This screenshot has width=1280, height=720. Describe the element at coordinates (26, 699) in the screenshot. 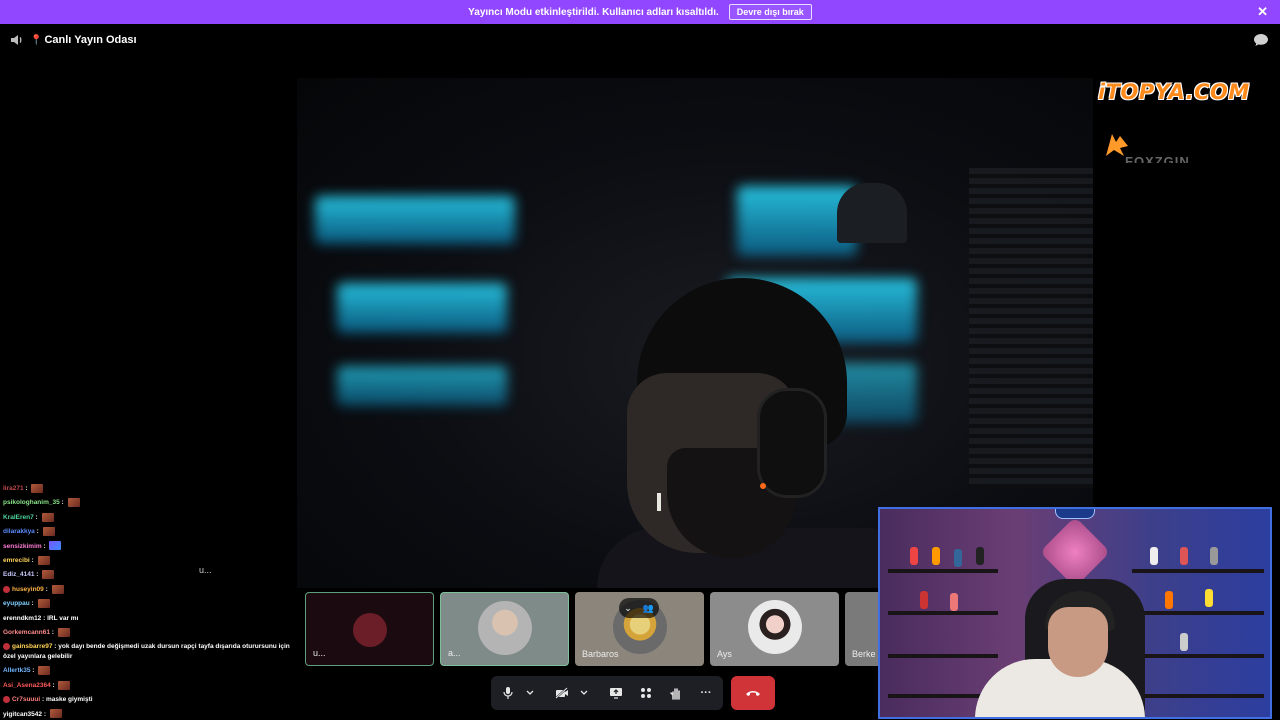

I see `chat-username: Cr7suuui` at that location.